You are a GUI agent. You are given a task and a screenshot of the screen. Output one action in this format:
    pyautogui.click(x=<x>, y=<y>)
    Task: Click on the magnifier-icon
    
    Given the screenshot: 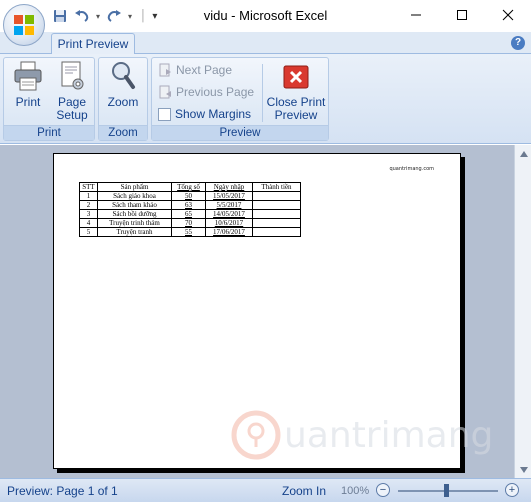 What is the action you would take?
    pyautogui.click(x=123, y=75)
    